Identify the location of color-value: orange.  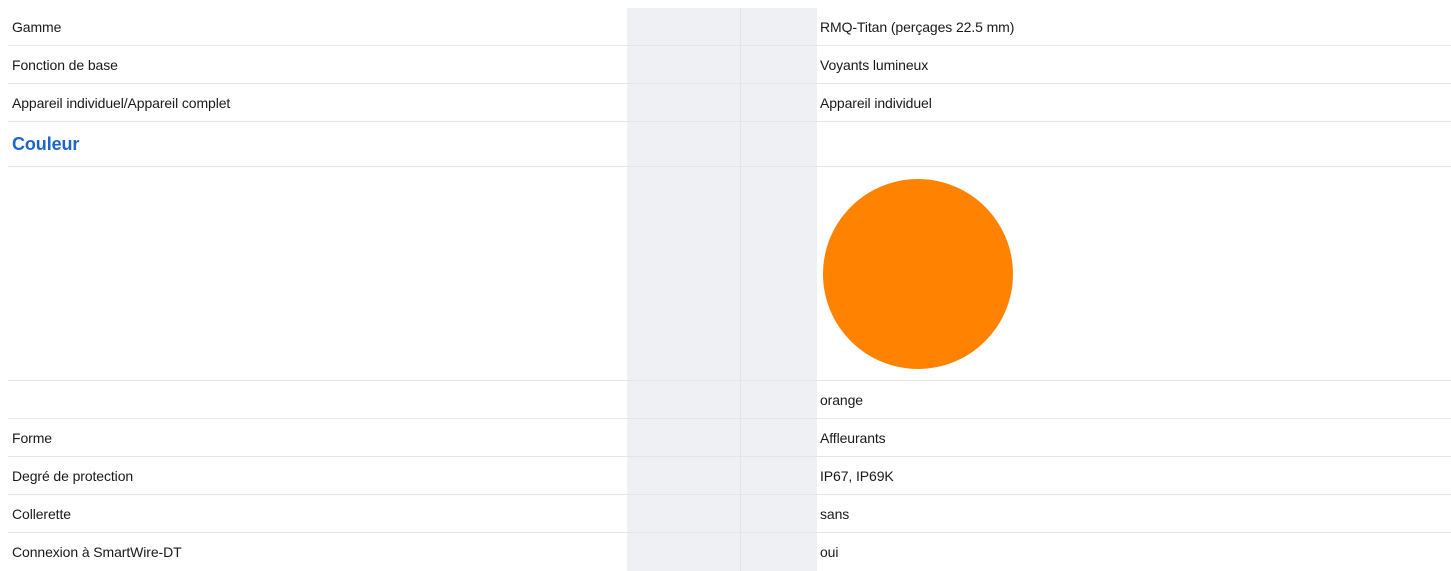
(841, 399).